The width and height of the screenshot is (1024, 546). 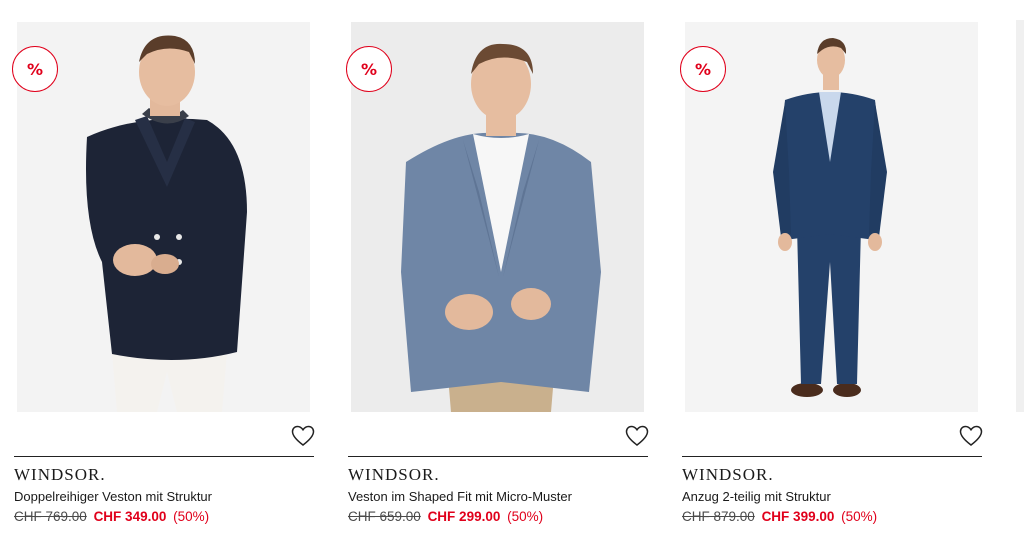 What do you see at coordinates (113, 496) in the screenshot?
I see `product-name: Doppelreihiger Veston mit Struktur` at bounding box center [113, 496].